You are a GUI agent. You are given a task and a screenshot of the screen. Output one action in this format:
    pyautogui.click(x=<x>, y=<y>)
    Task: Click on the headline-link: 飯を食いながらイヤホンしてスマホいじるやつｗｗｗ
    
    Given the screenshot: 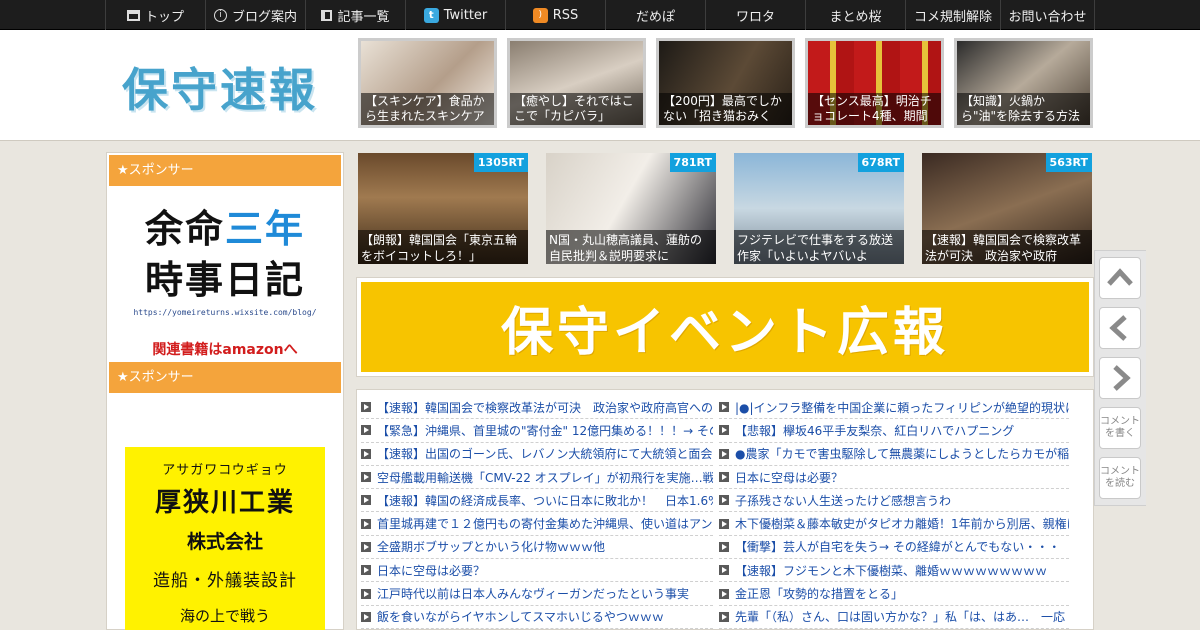 What is the action you would take?
    pyautogui.click(x=537, y=617)
    